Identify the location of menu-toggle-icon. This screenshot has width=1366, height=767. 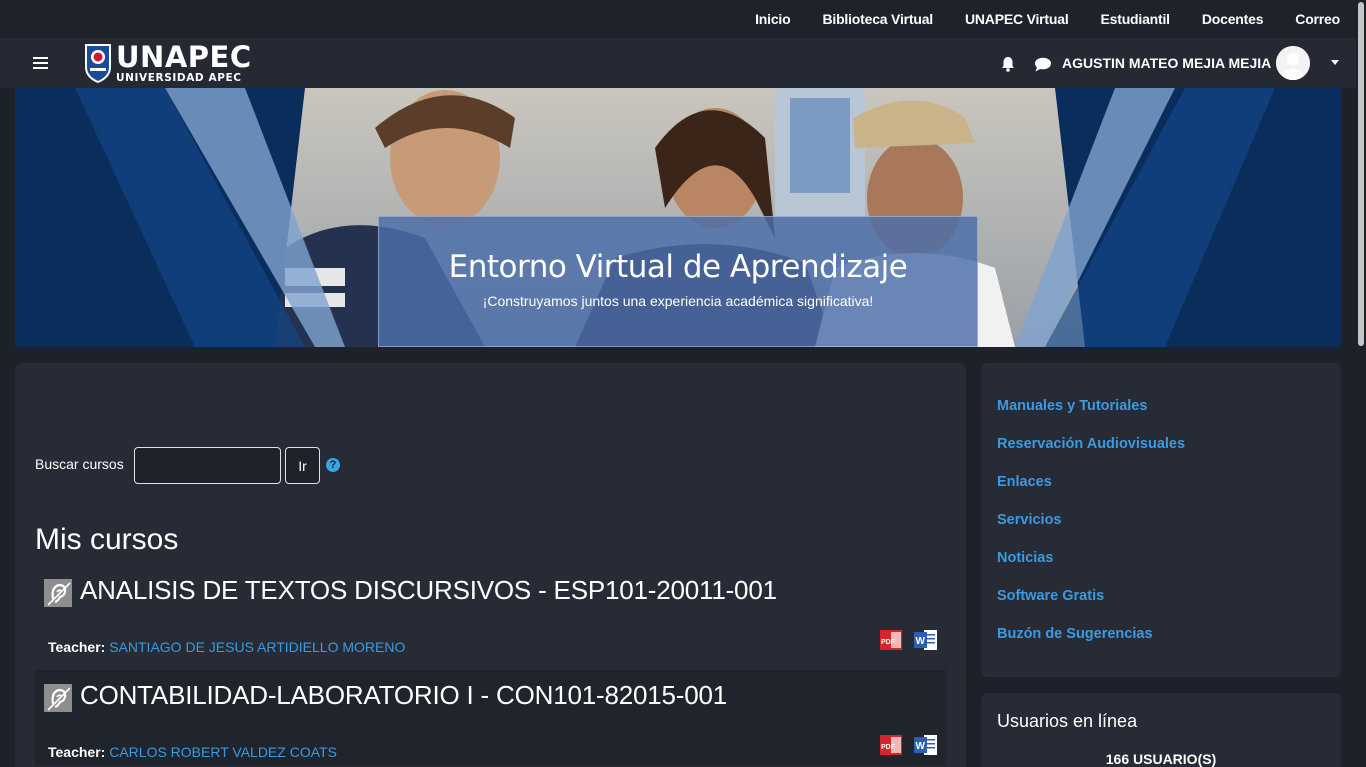
(40, 63).